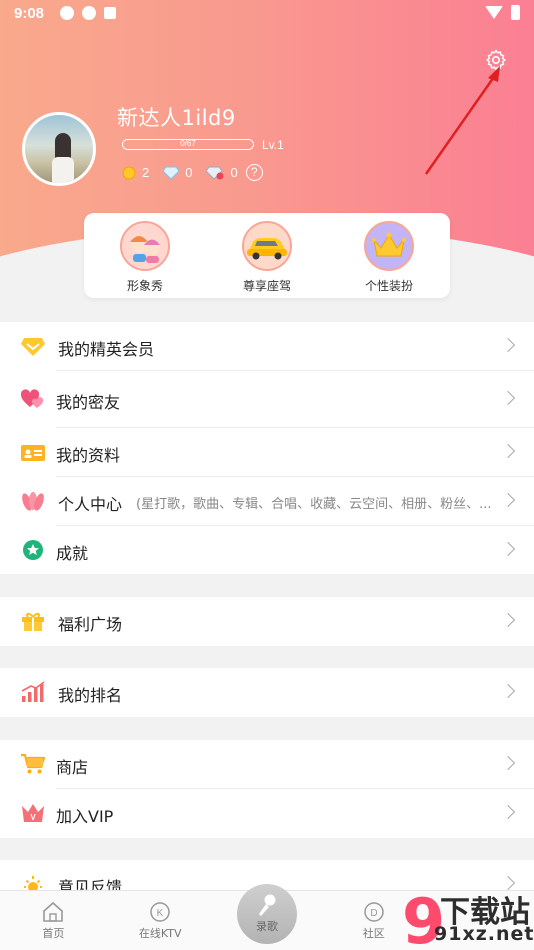 Image resolution: width=534 pixels, height=950 pixels. I want to click on menu-item-welfare: 福利广场, so click(267, 621).